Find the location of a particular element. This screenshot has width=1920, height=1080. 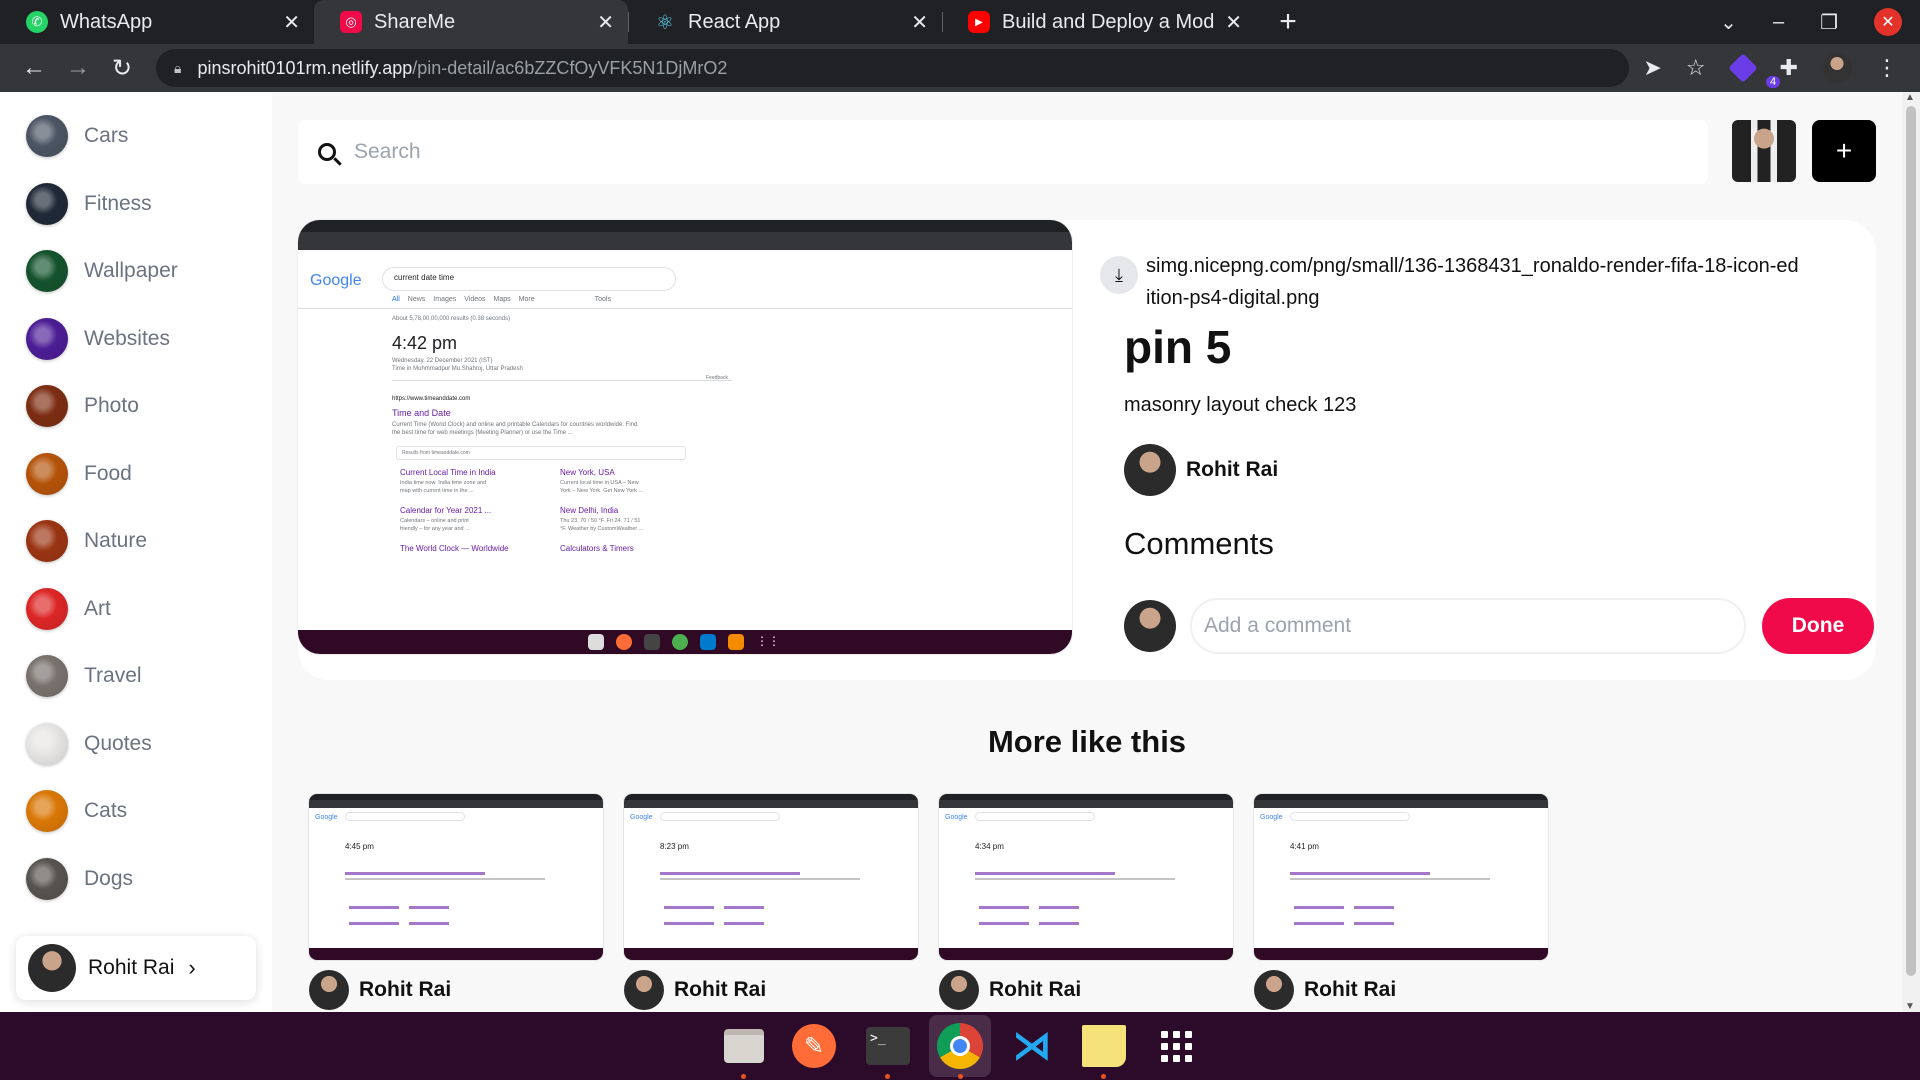

tab-whatsapp: ✆ WhatsApp ✕ is located at coordinates (157, 22).